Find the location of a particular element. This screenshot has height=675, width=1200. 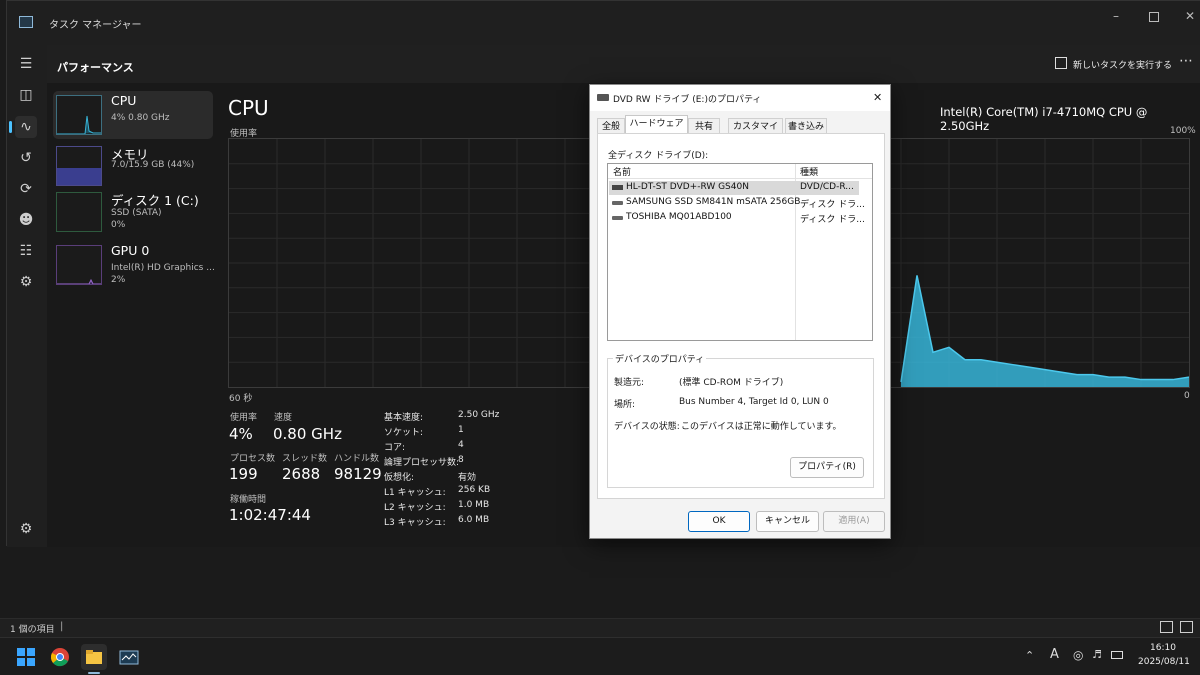

device-properties-title: デバイスのプロパティ is located at coordinates (660, 358).